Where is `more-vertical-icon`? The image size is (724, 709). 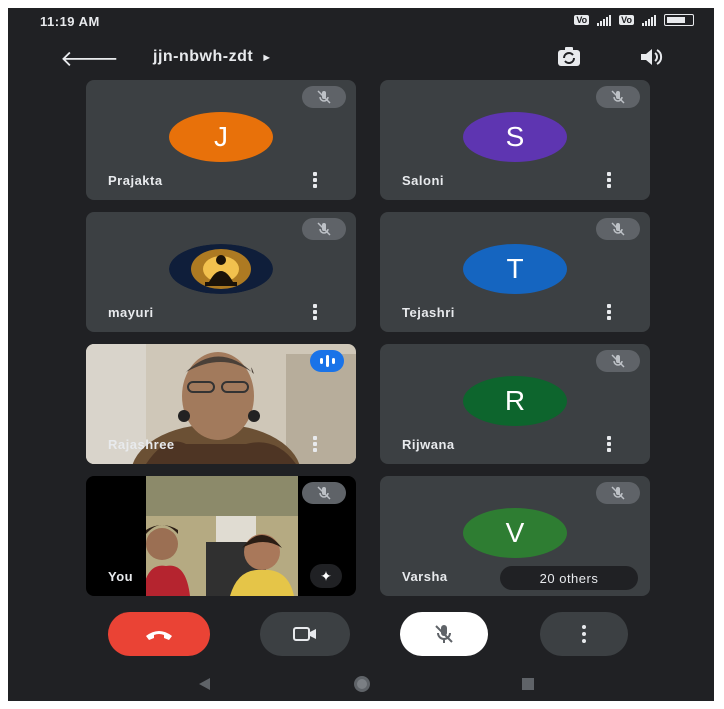
more-vertical-icon is located at coordinates (584, 634).